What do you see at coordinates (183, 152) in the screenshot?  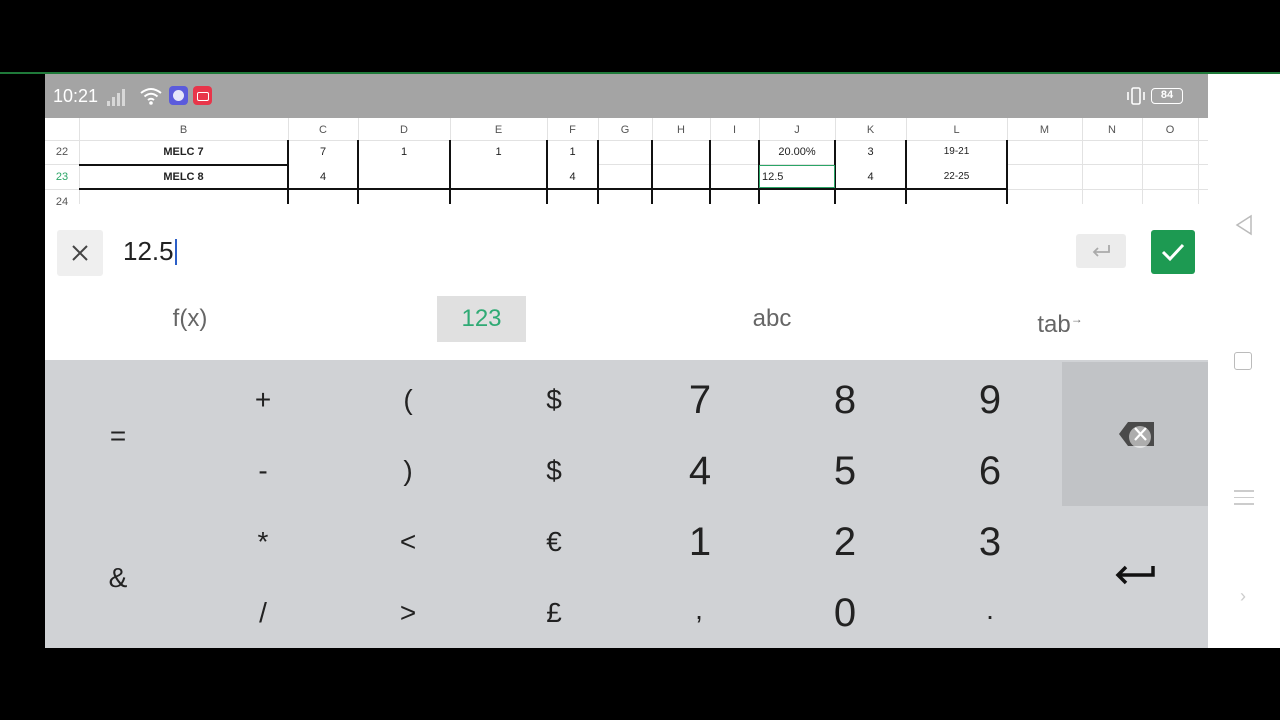 I see `cell-b22: MELC 7` at bounding box center [183, 152].